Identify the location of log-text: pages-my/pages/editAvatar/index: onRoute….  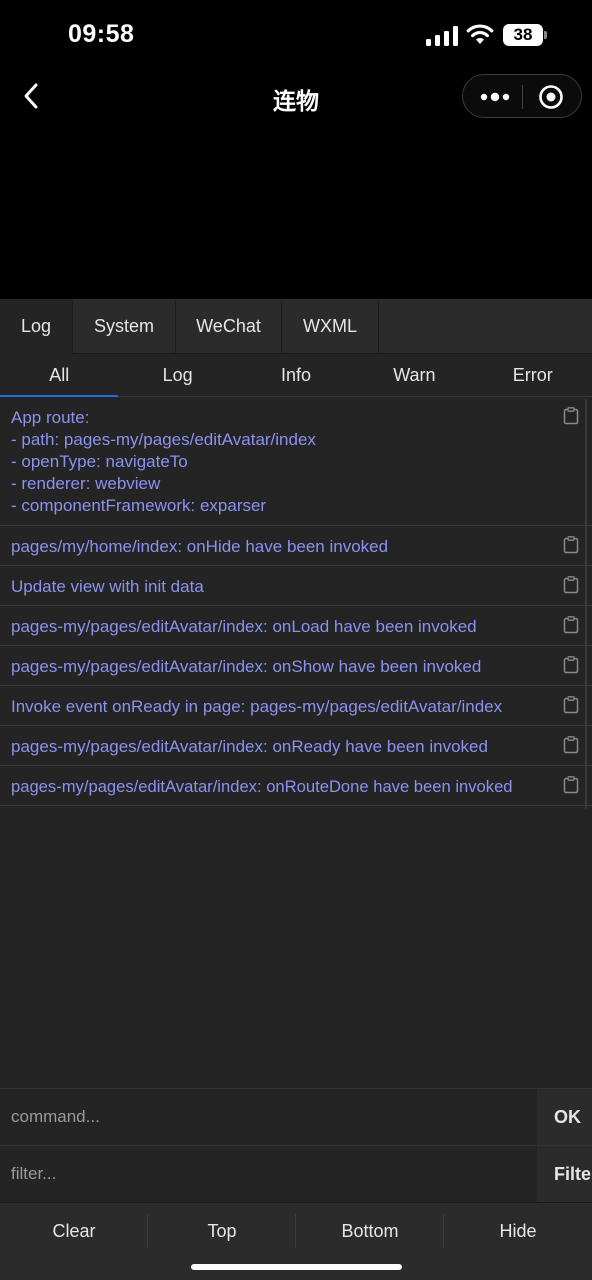
(262, 786).